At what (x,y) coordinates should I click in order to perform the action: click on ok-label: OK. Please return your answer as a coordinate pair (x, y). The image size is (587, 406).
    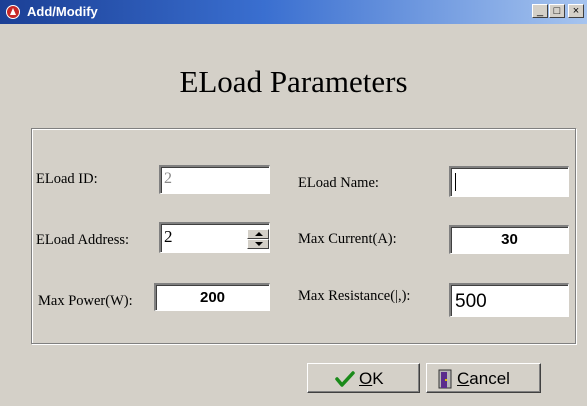
    Looking at the image, I should click on (371, 378).